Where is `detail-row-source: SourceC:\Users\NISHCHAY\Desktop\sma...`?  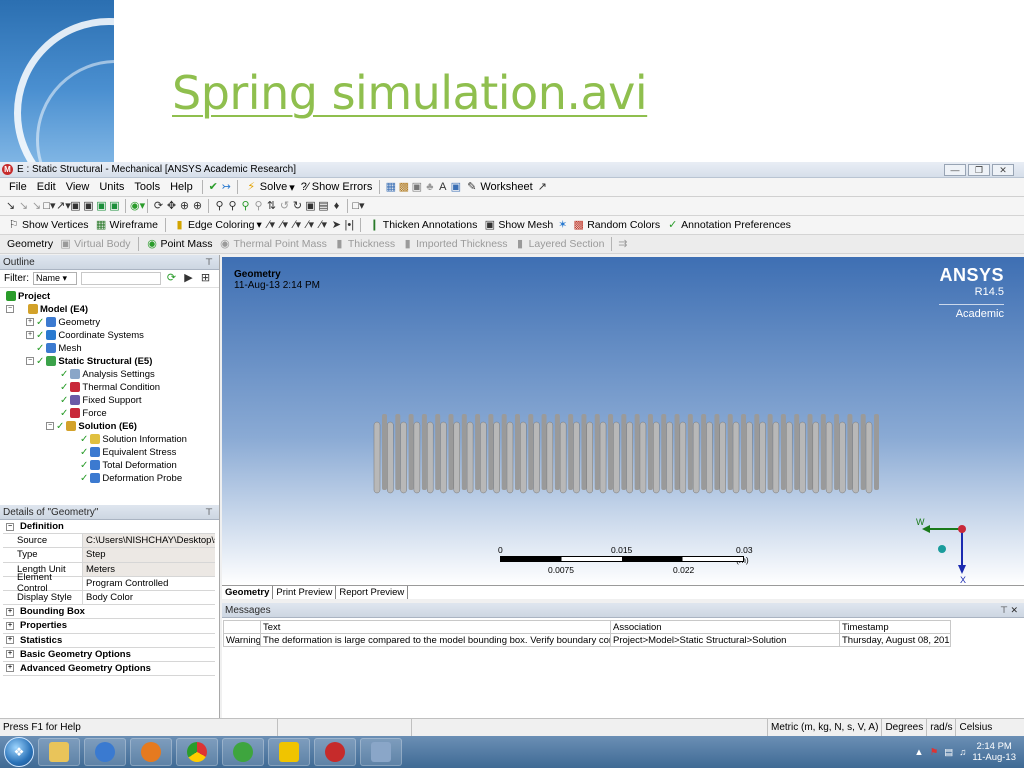 detail-row-source: SourceC:\Users\NISHCHAY\Desktop\sma... is located at coordinates (109, 541).